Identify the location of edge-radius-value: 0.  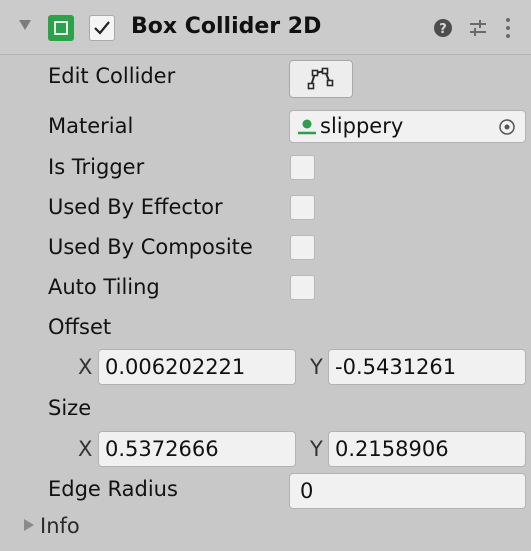
(307, 491).